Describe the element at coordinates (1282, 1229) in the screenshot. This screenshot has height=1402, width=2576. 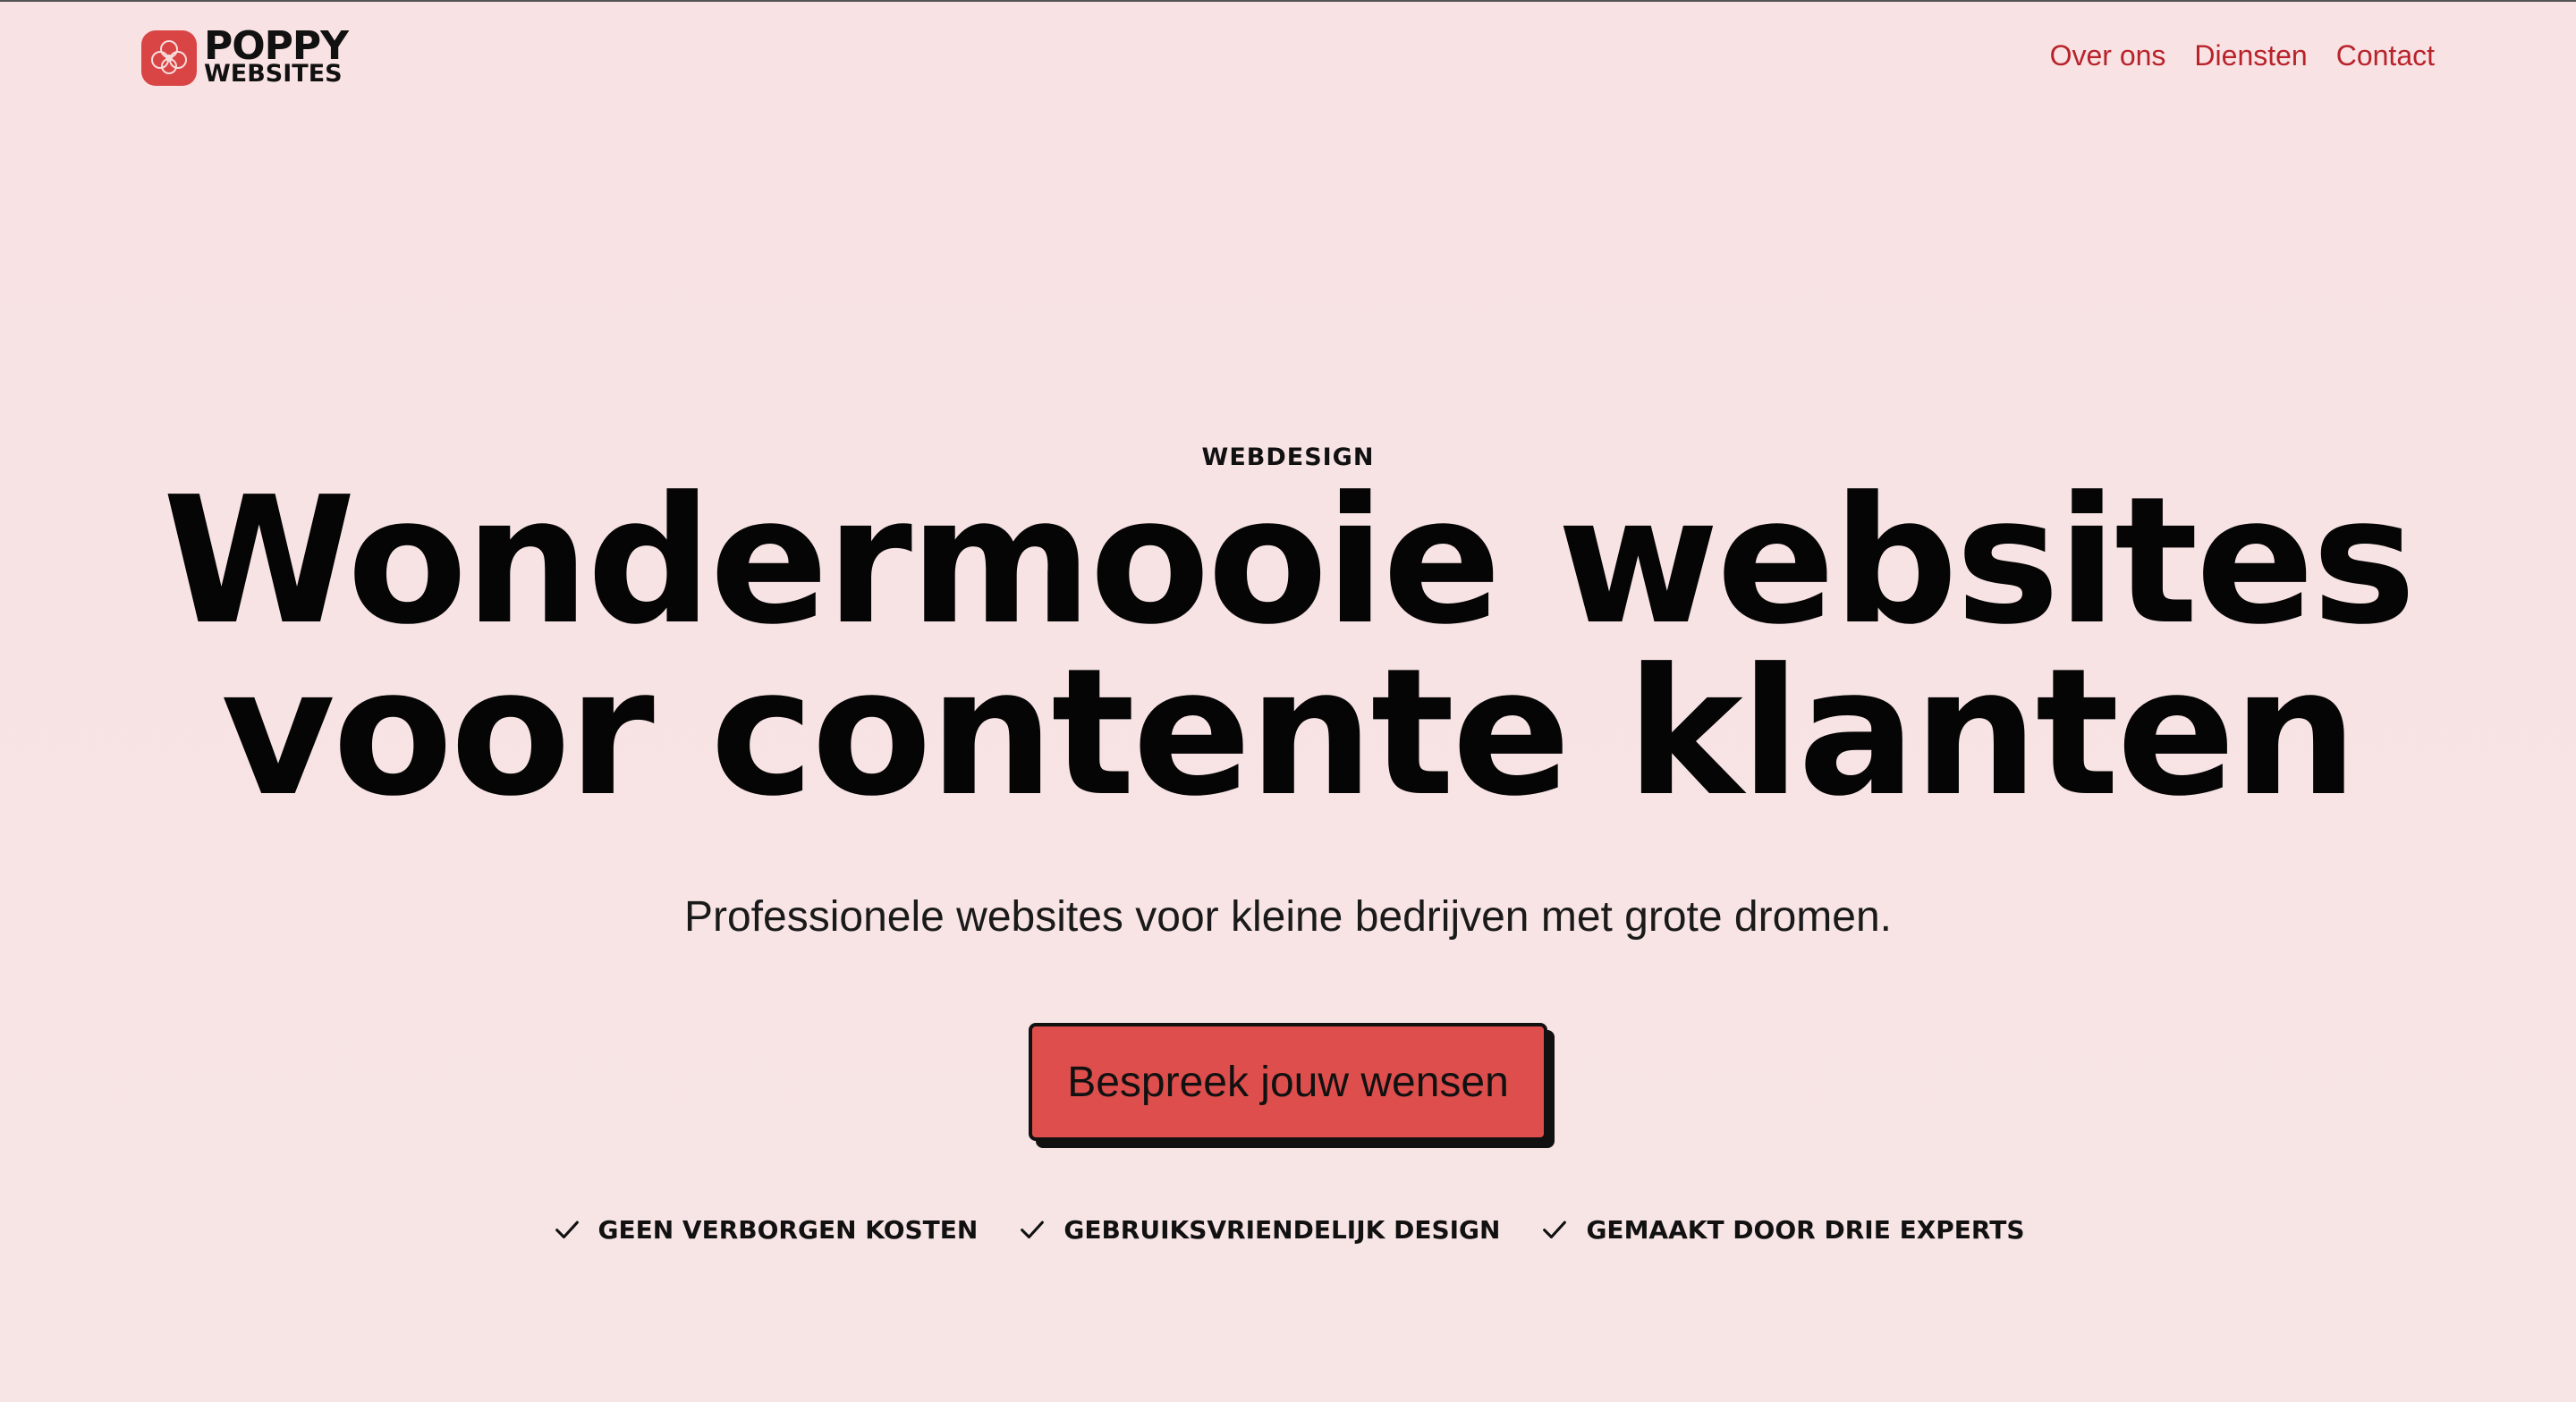
I see `usp-label: GEBRUIKSVRIENDELIJK DESIGN` at that location.